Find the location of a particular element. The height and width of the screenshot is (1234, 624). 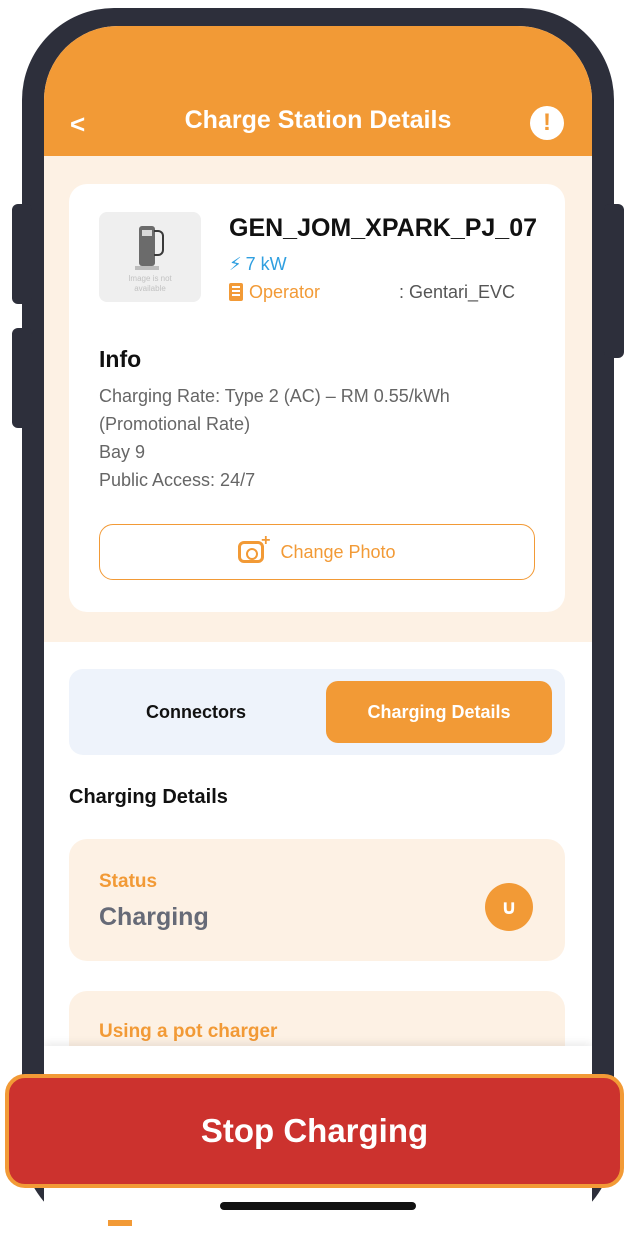

operator-label: Operator is located at coordinates (285, 292).